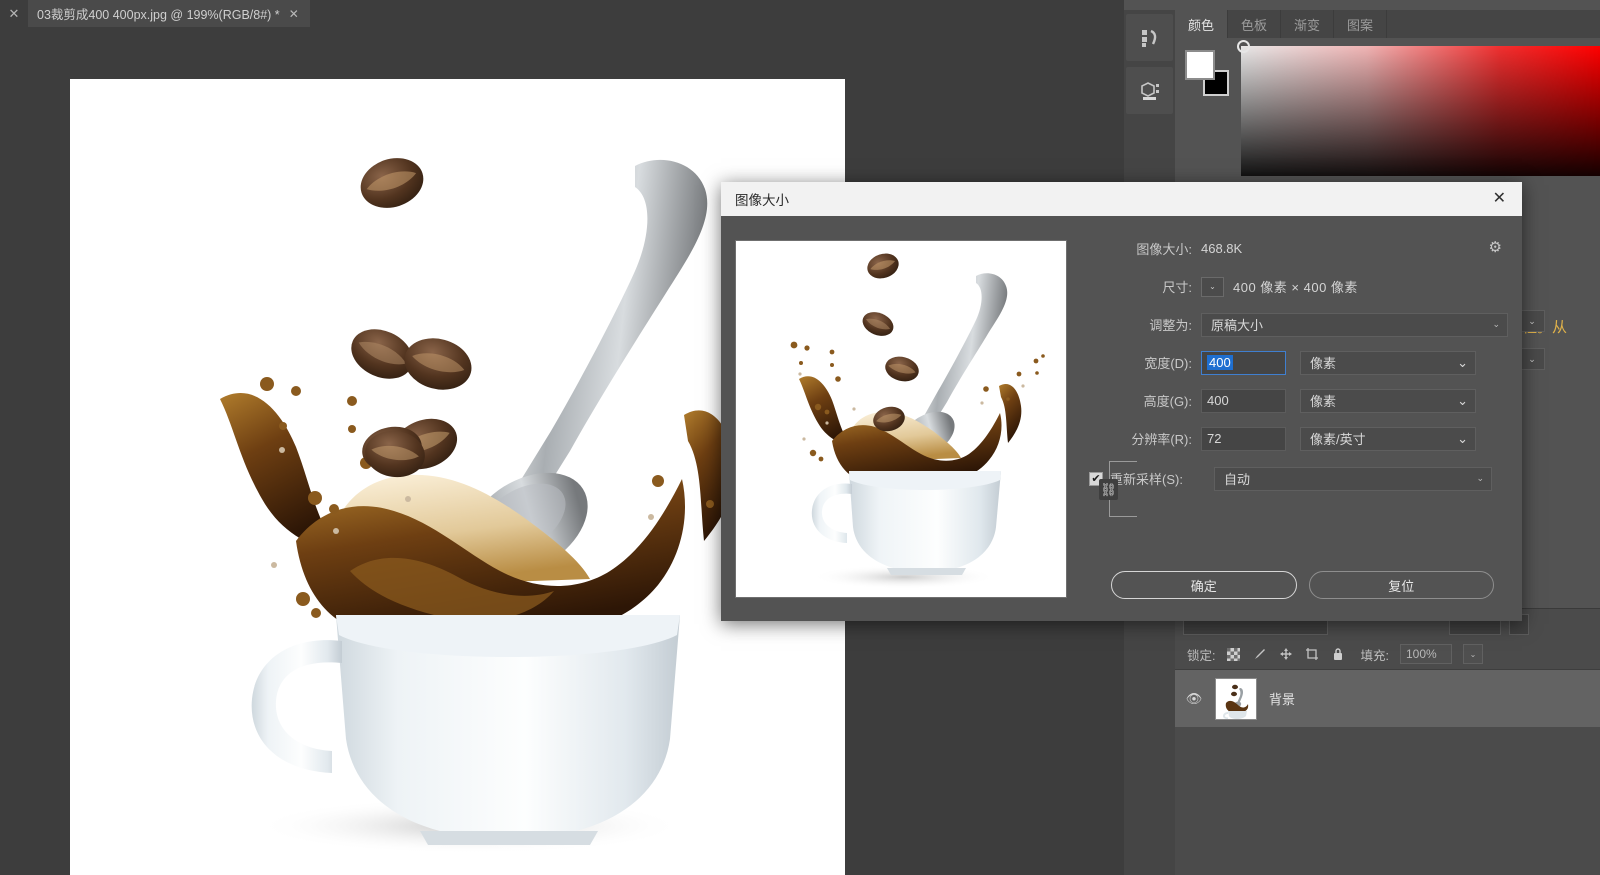 This screenshot has height=875, width=1600. I want to click on fit-to-label: 调整为:, so click(1170, 325).